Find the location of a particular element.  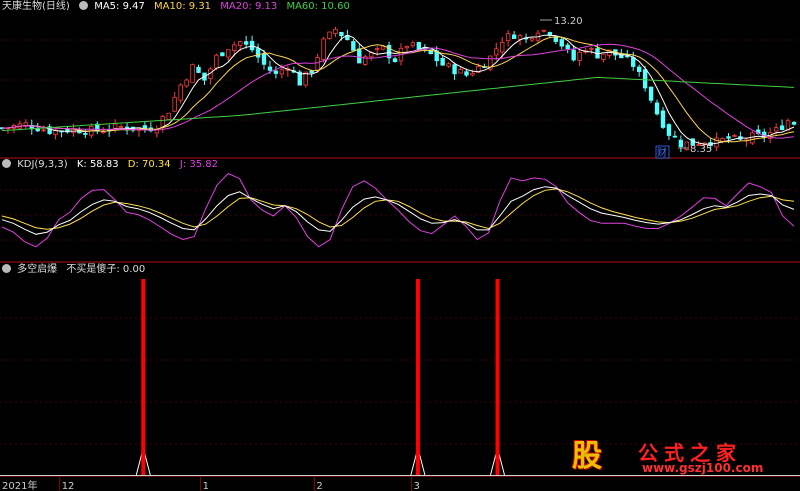

ma60-readout: MA60: 10.60 is located at coordinates (318, 6).